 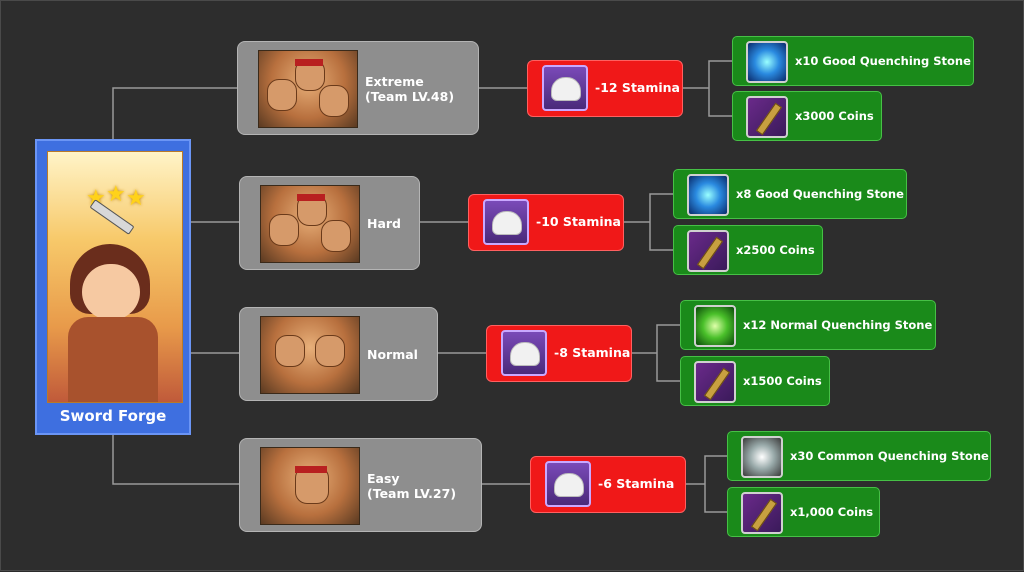 I want to click on stamina-label: -6 Stamina, so click(x=636, y=483).